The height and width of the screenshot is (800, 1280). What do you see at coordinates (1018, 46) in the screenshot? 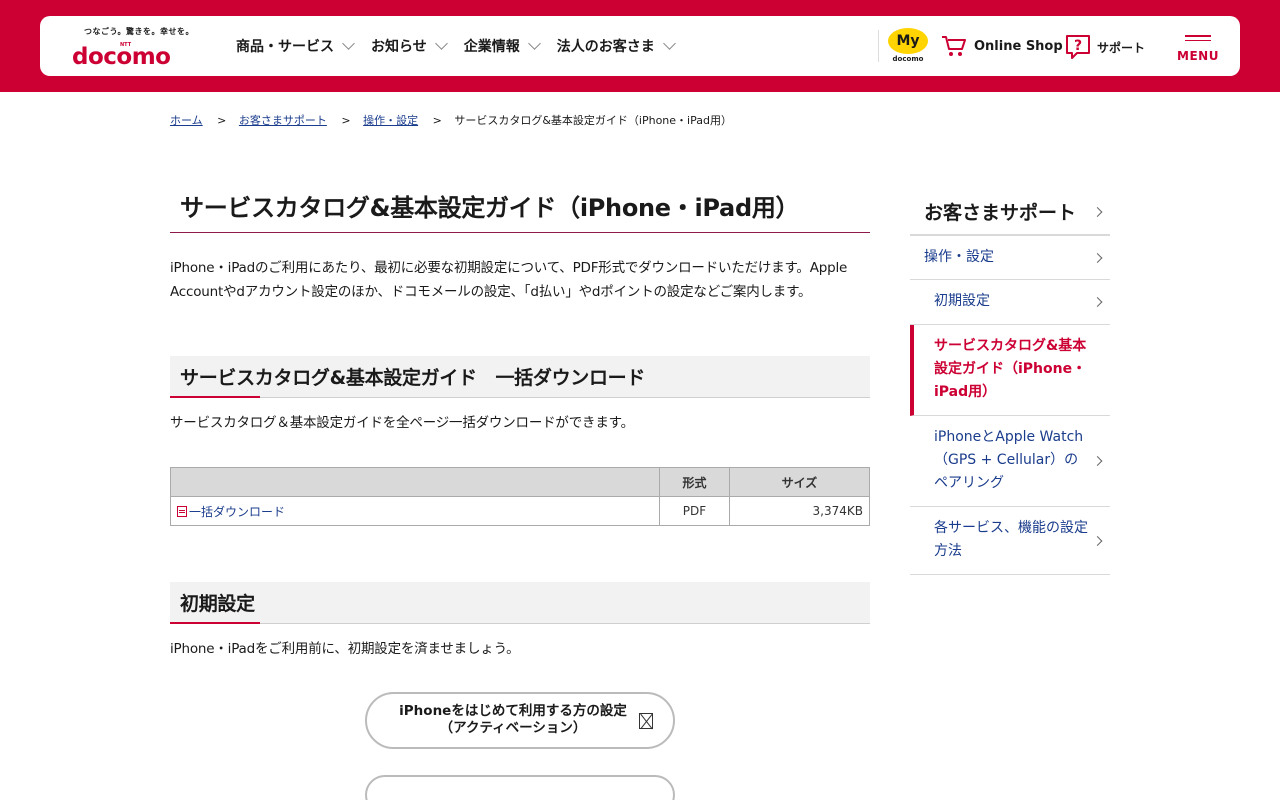
I see `online-shop-label: Online Shop` at bounding box center [1018, 46].